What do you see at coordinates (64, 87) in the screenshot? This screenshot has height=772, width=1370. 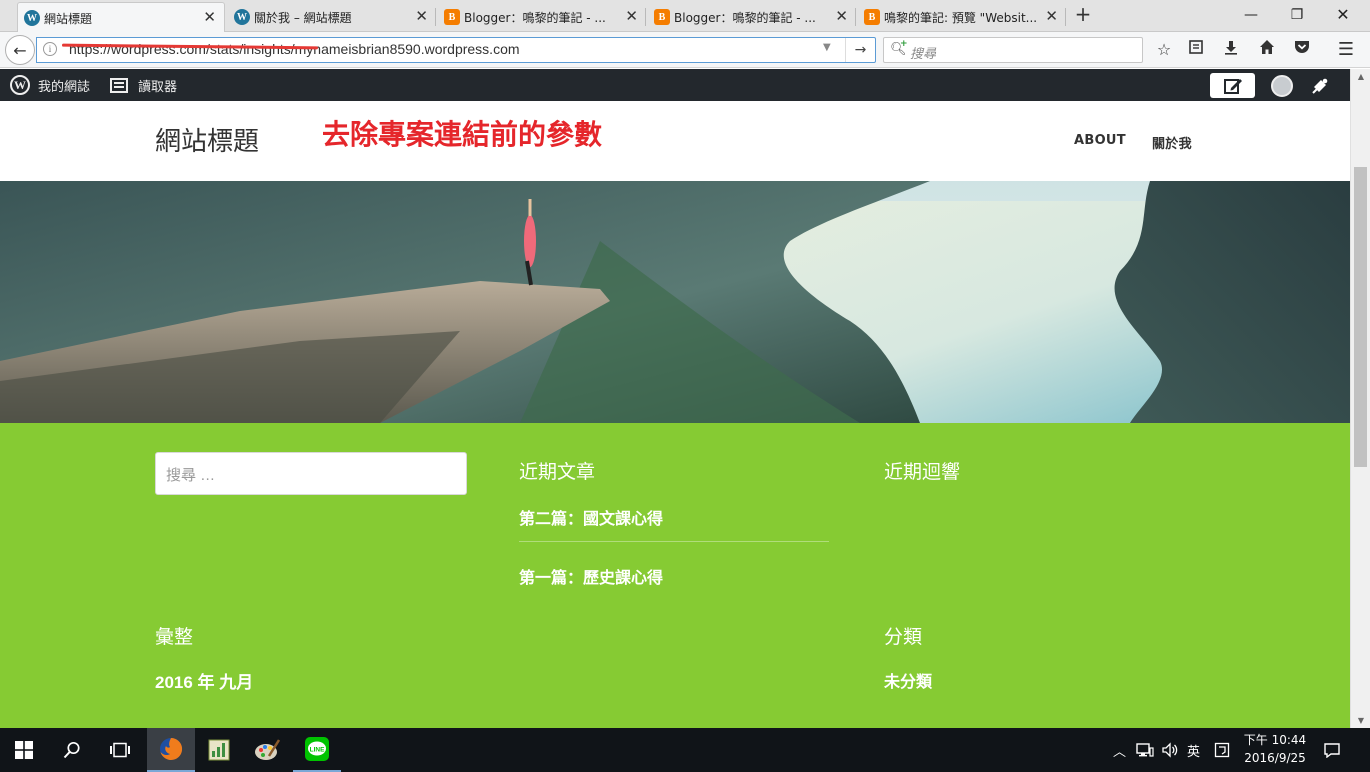 I see `my-site-label: 我的網誌` at bounding box center [64, 87].